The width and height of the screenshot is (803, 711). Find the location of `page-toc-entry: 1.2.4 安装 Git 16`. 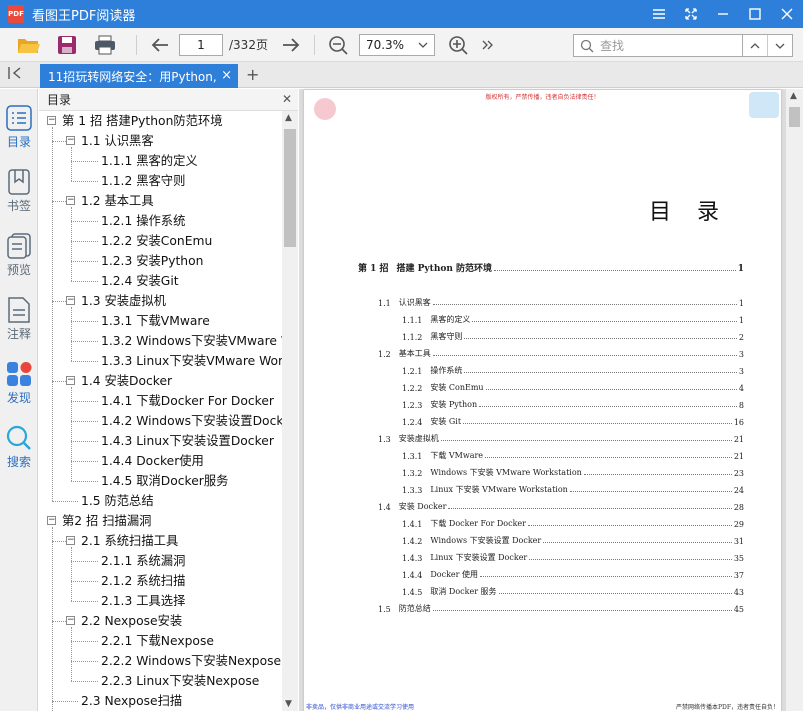

page-toc-entry: 1.2.4 安装 Git 16 is located at coordinates (573, 420).